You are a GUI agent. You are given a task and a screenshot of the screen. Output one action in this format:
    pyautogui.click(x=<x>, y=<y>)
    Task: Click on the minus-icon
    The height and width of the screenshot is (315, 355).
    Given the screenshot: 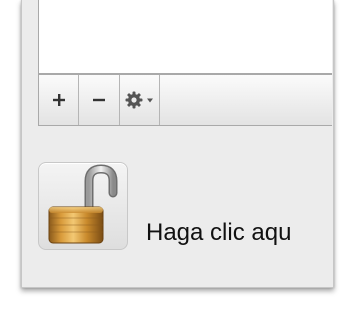 What is the action you would take?
    pyautogui.click(x=99, y=100)
    